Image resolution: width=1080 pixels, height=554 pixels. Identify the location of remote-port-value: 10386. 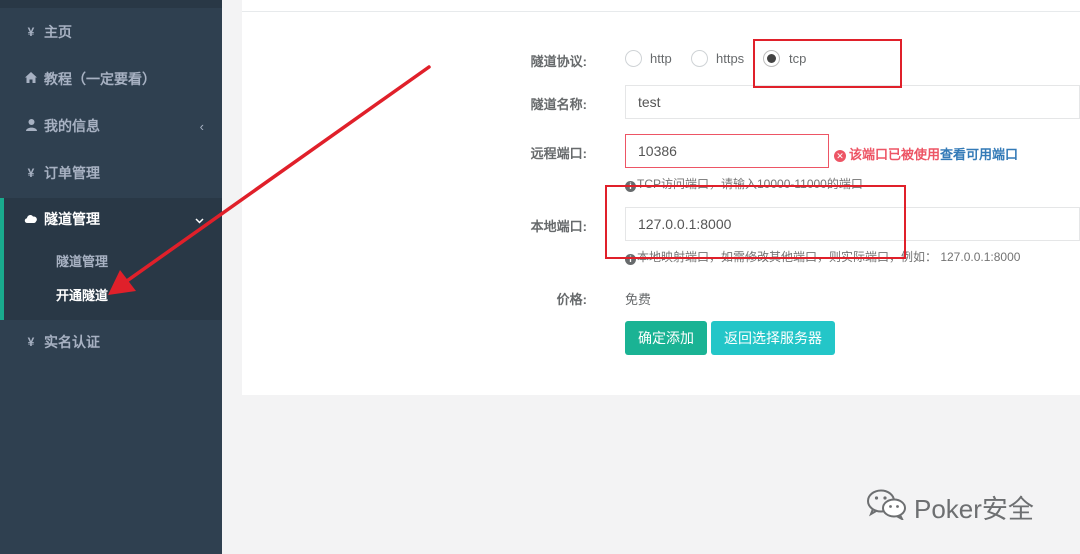
(657, 151).